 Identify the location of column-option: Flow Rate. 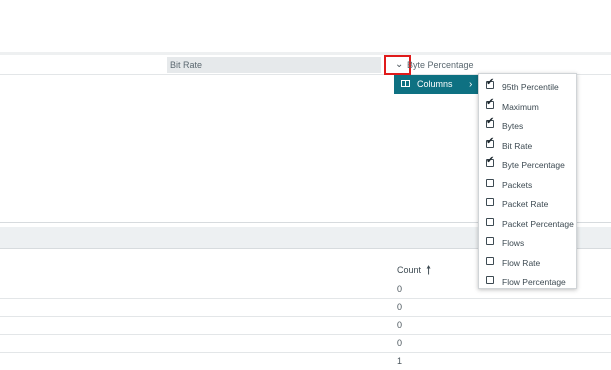
(528, 262).